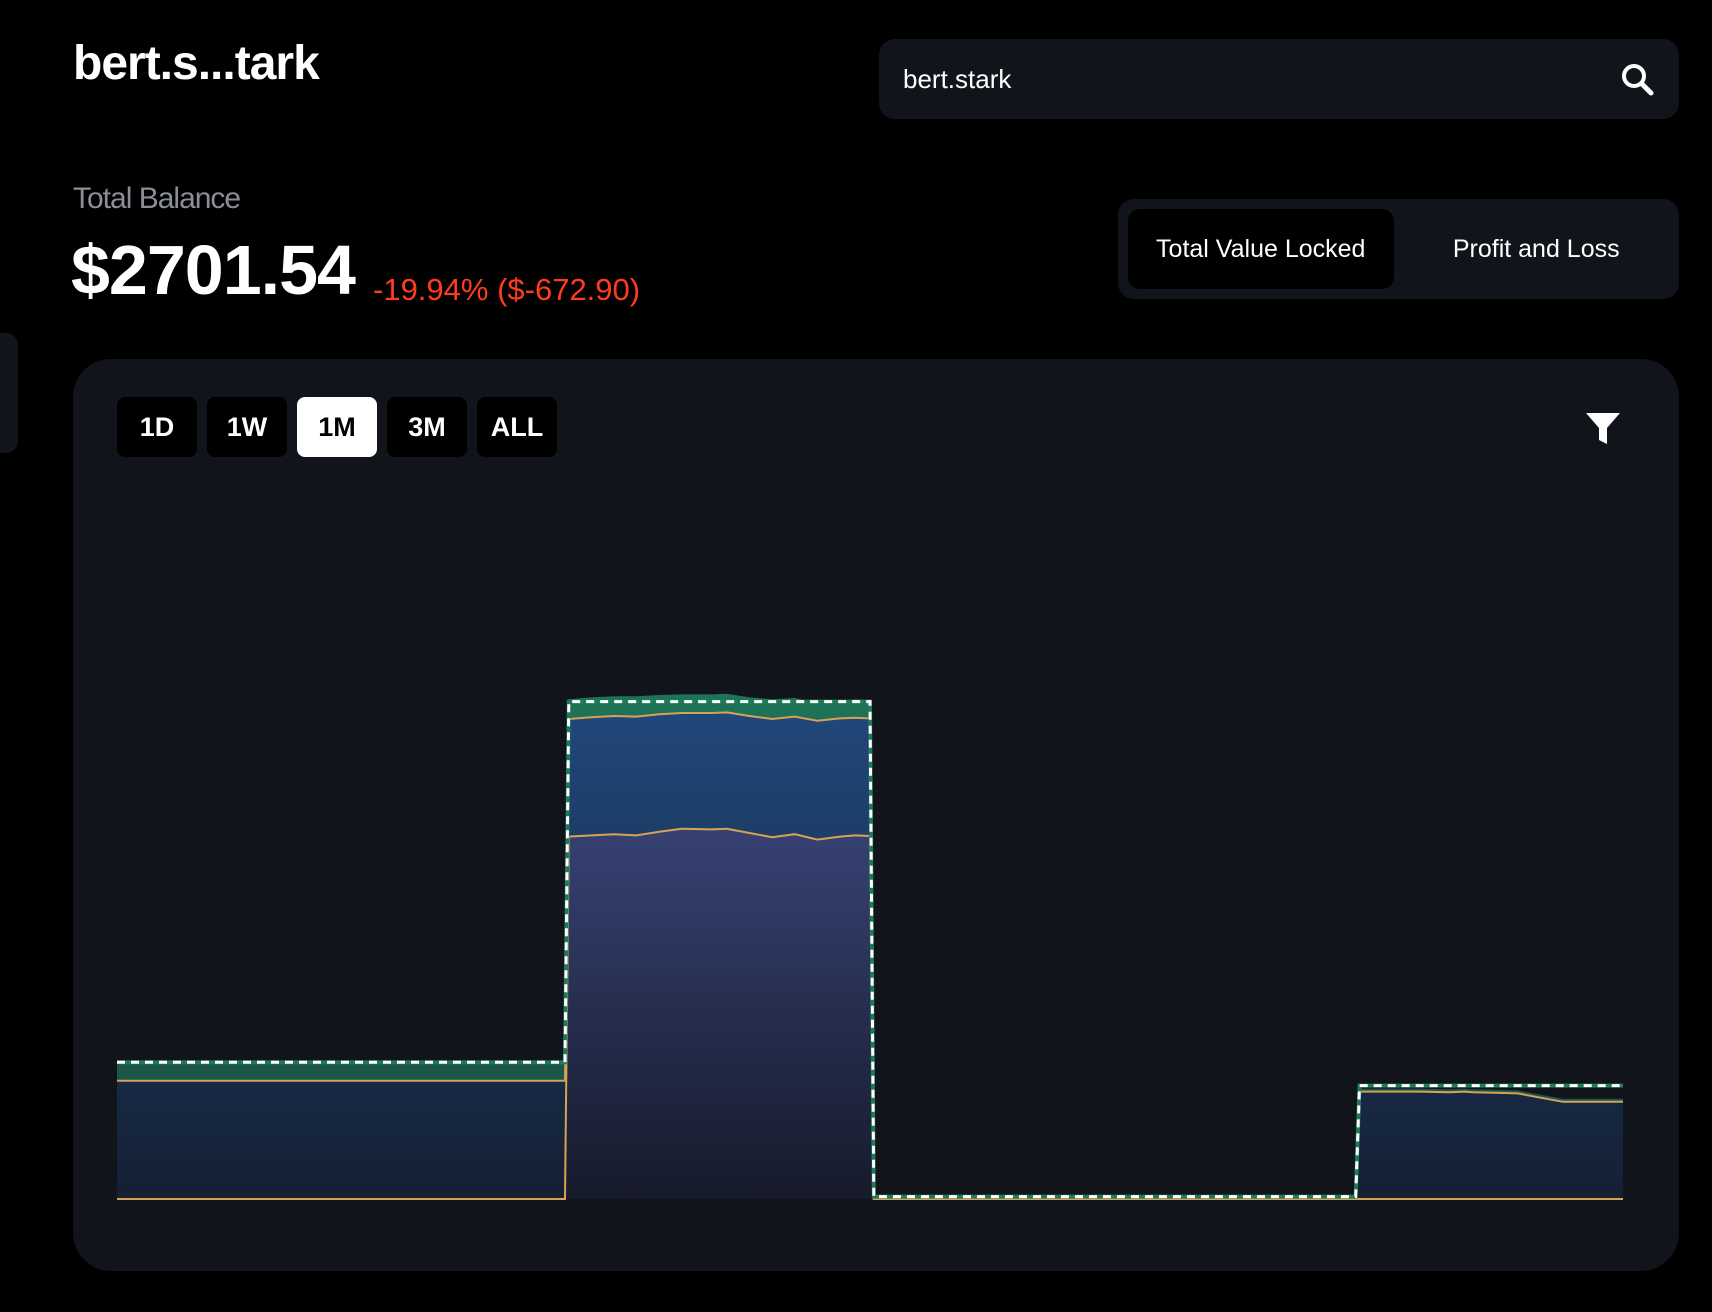  Describe the element at coordinates (196, 63) in the screenshot. I see `account-title: bert.s...tark` at that location.